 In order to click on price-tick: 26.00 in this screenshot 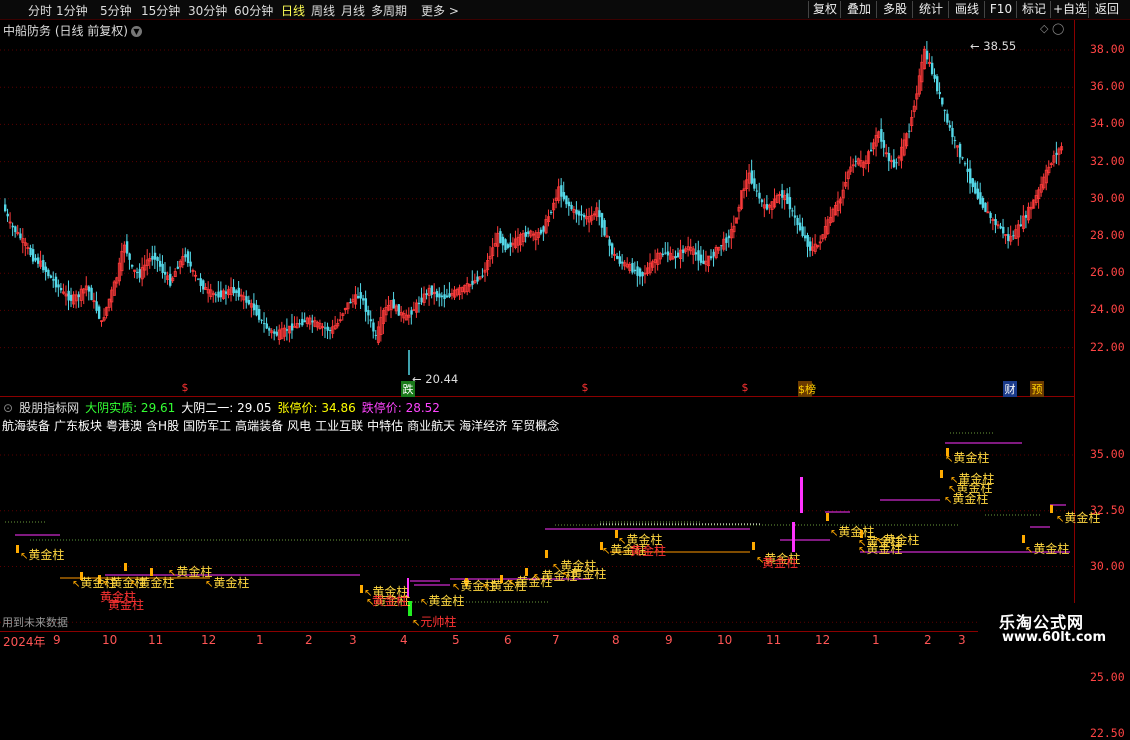, I will do `click(1107, 272)`.